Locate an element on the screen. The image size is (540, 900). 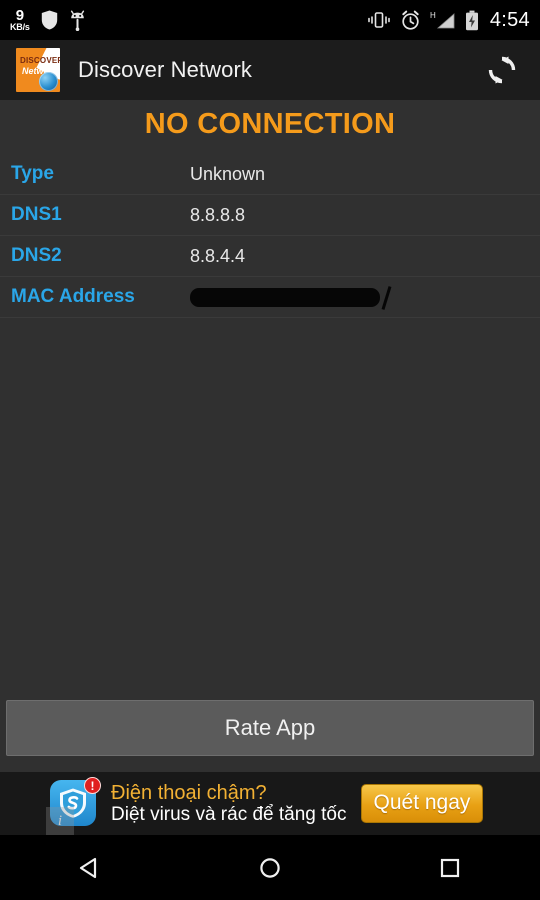
android-nav-bar is located at coordinates (270, 867).